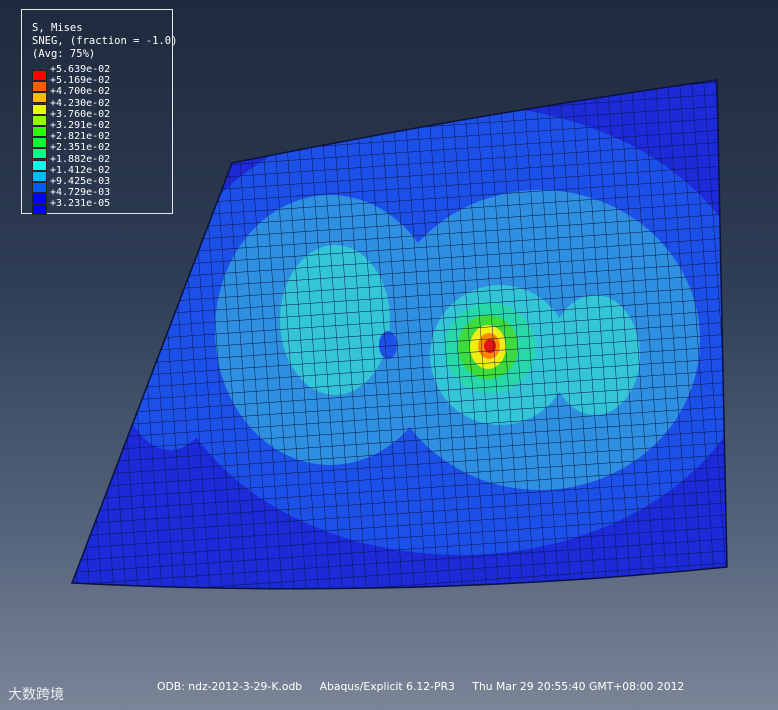  What do you see at coordinates (57, 28) in the screenshot?
I see `legend-variable: S, Mises` at bounding box center [57, 28].